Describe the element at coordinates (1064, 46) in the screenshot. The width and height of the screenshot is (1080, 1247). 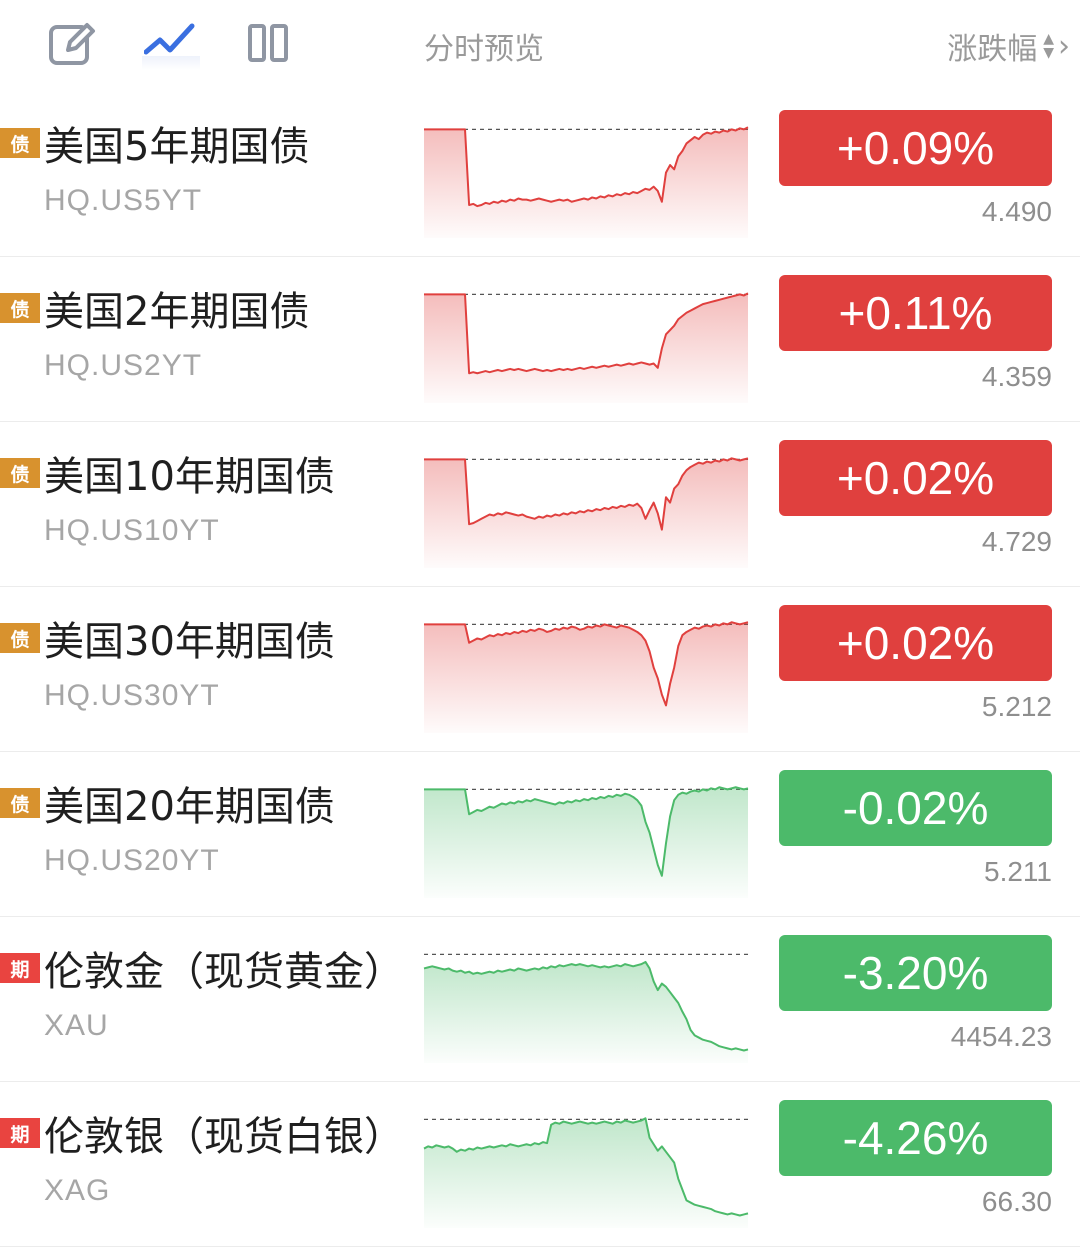
I see `chevron-right-icon: ›` at that location.